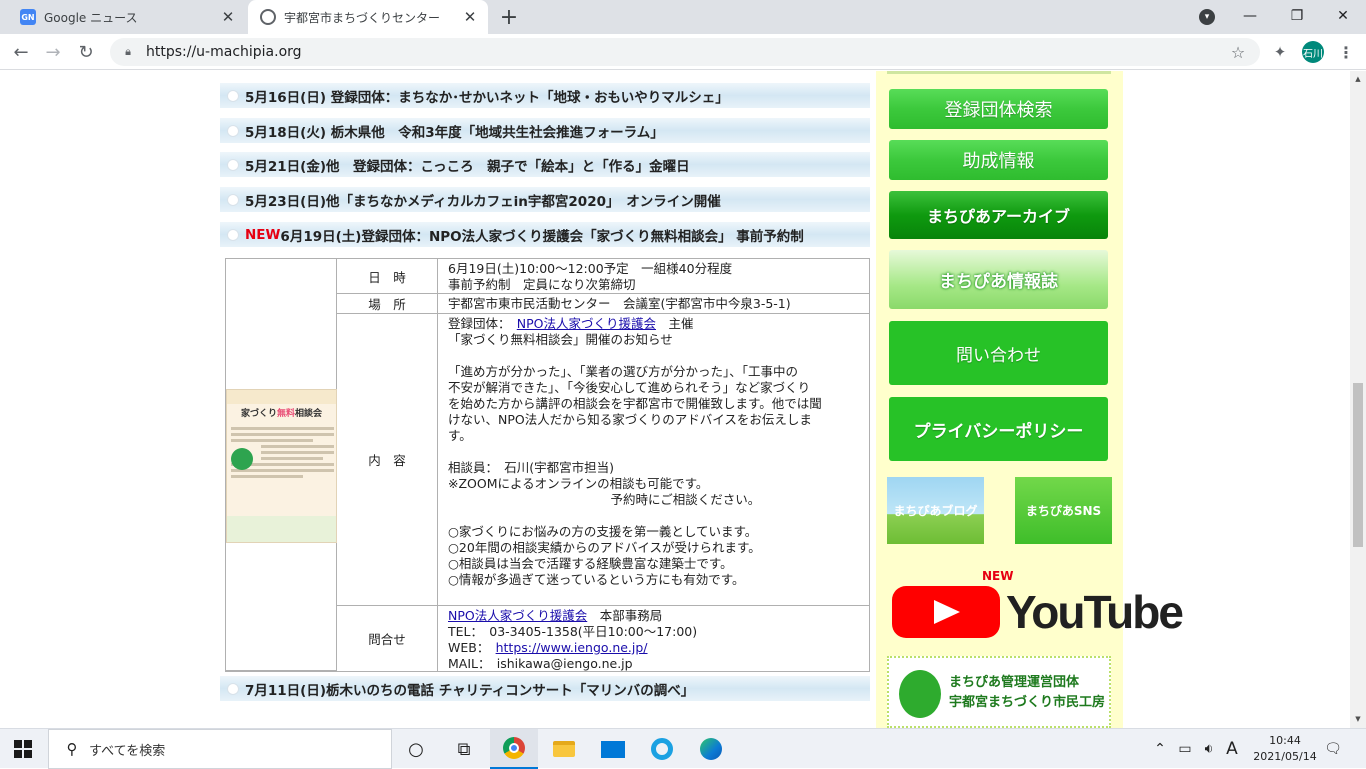  I want to click on address-bar: 🔒︎ https://u-machipia.org ☆, so click(685, 52).